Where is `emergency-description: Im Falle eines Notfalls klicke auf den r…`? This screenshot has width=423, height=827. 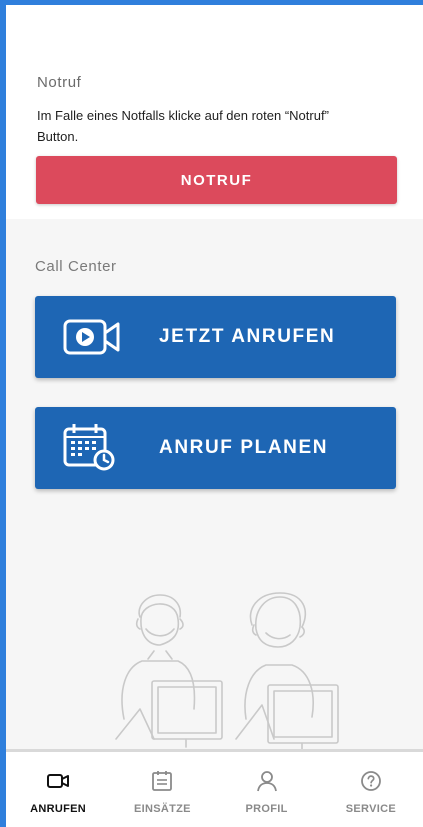
emergency-description: Im Falle eines Notfalls klicke auf den r… is located at coordinates (183, 126).